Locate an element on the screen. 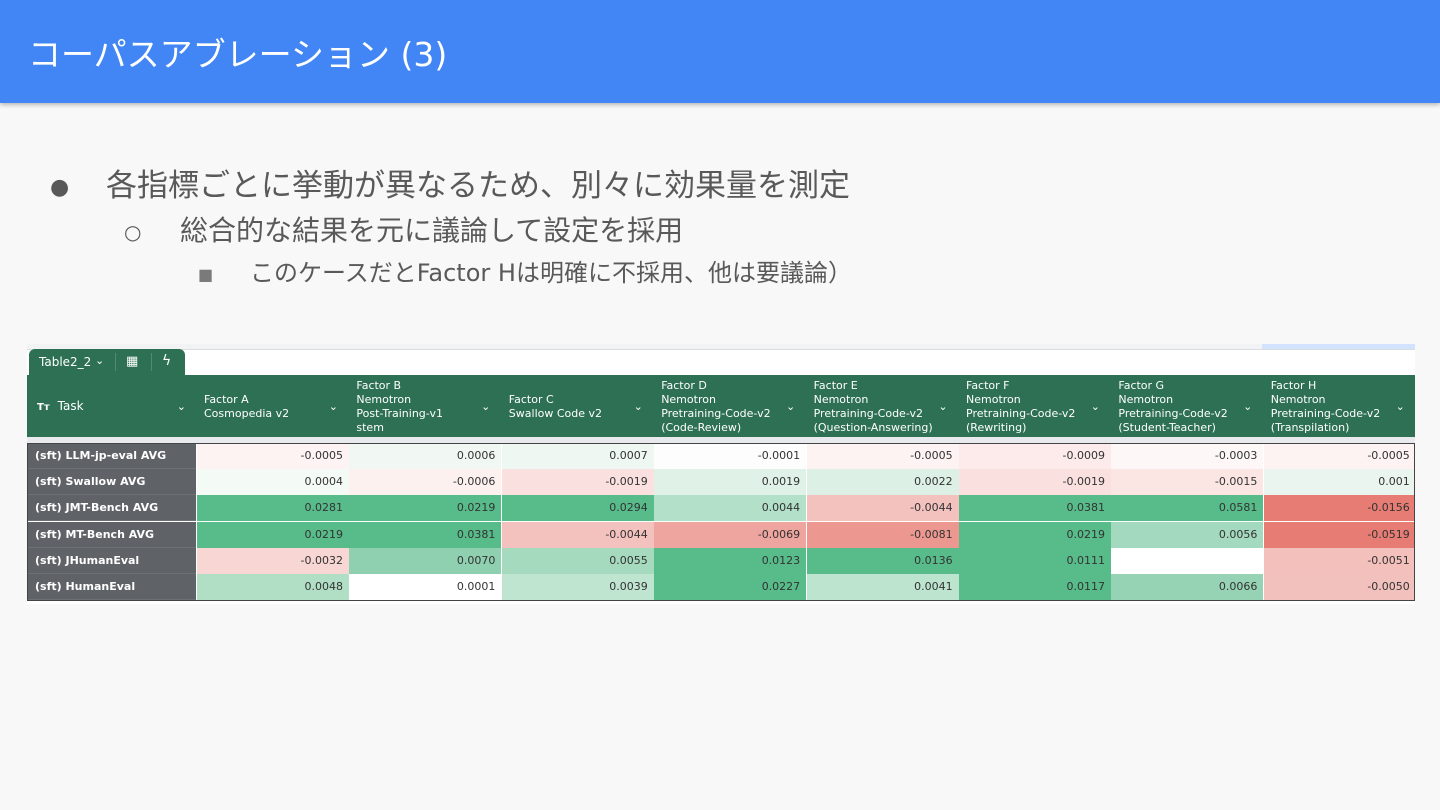  table-cell: 0.0281 is located at coordinates (273, 508).